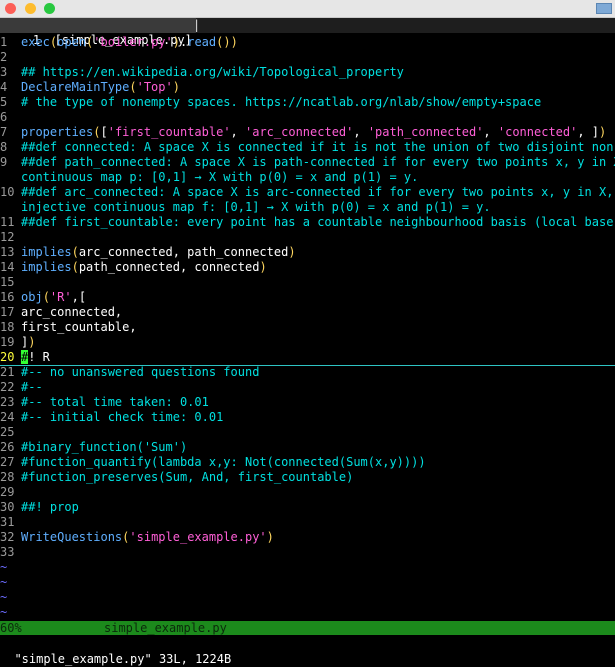 Image resolution: width=615 pixels, height=667 pixels. I want to click on code-line: 21 #-- no unanswered questions found, so click(307, 372).